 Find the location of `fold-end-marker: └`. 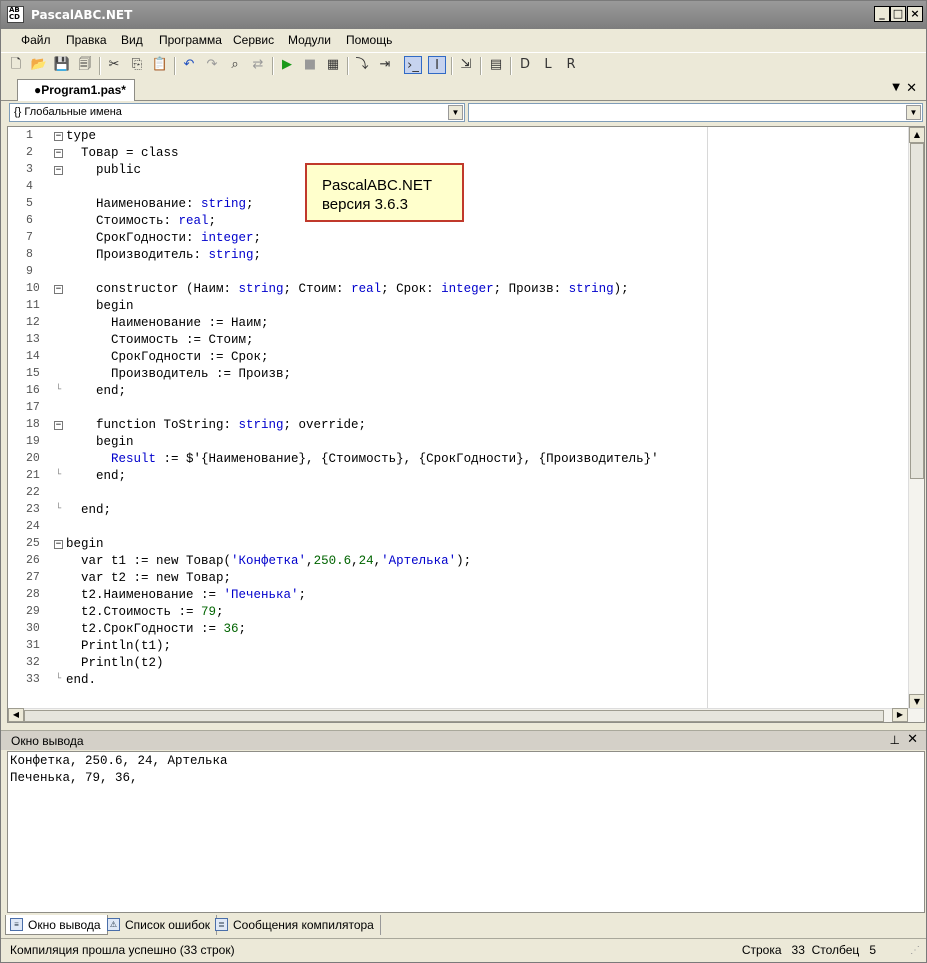

fold-end-marker: └ is located at coordinates (58, 509).